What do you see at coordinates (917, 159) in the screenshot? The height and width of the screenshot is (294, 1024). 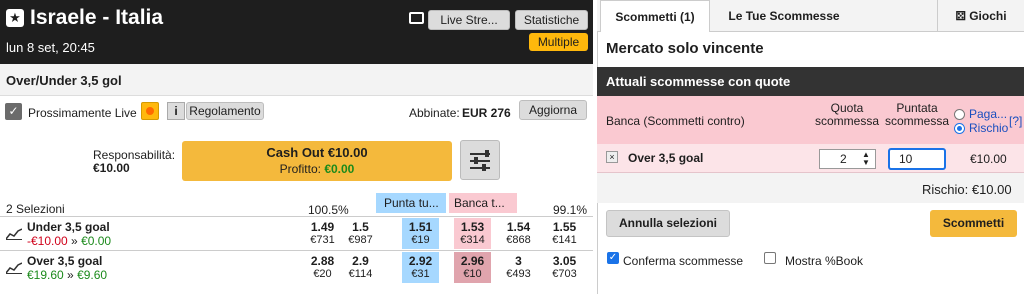 I see `stake-input: 10` at bounding box center [917, 159].